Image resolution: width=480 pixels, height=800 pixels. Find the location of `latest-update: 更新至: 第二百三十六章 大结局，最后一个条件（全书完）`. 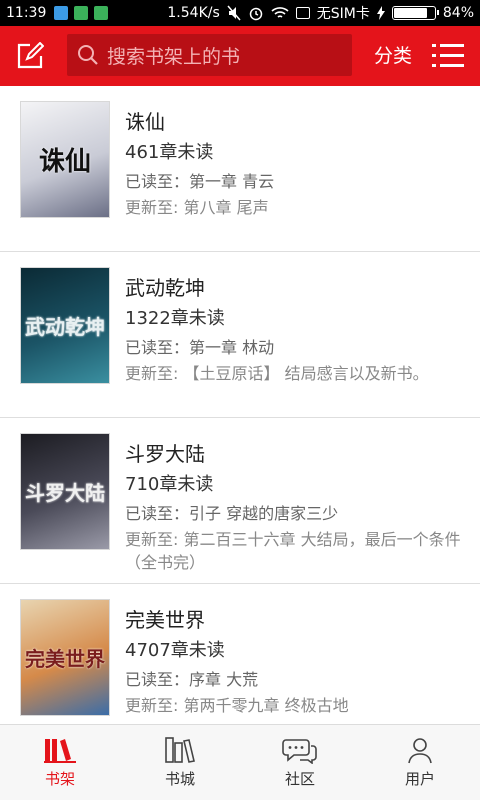

latest-update: 更新至: 第二百三十六章 大结局，最后一个条件（全书完） is located at coordinates (293, 551).